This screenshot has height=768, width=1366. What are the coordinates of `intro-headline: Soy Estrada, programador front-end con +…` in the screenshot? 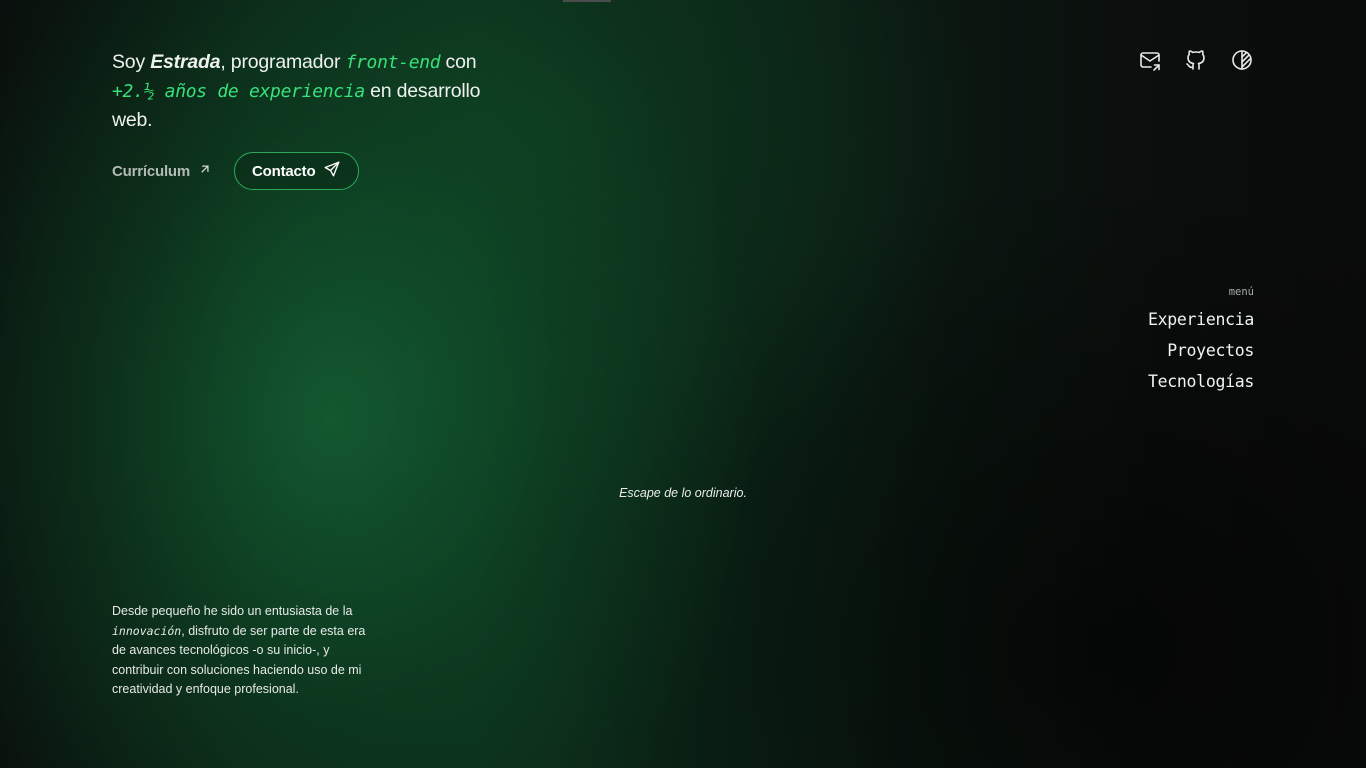 It's located at (312, 91).